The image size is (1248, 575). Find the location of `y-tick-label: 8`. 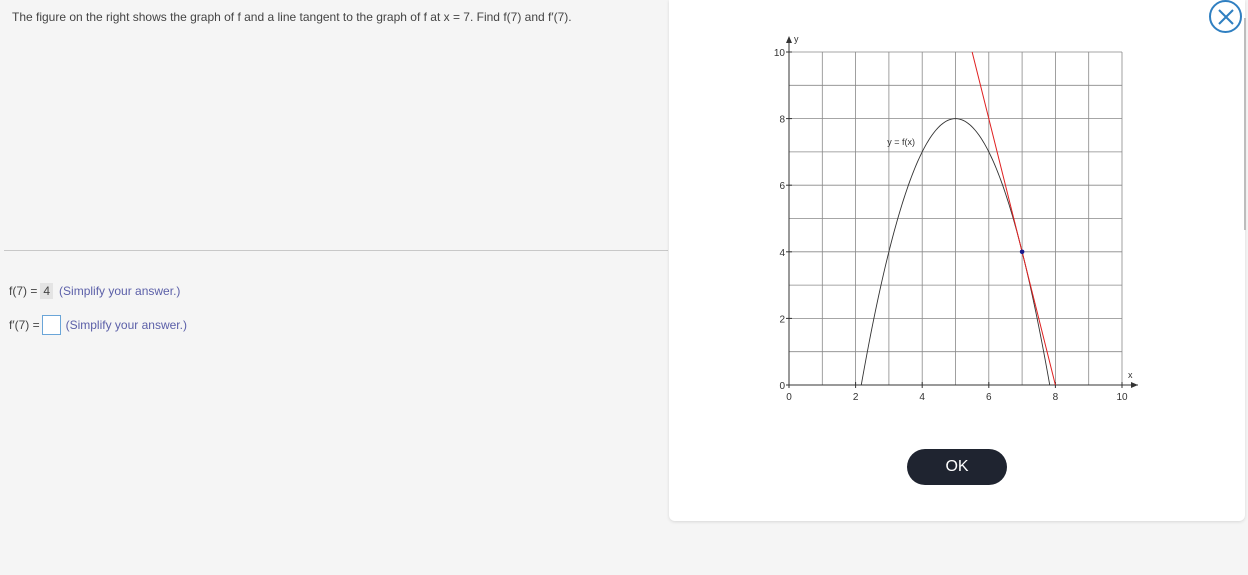

y-tick-label: 8 is located at coordinates (782, 120).